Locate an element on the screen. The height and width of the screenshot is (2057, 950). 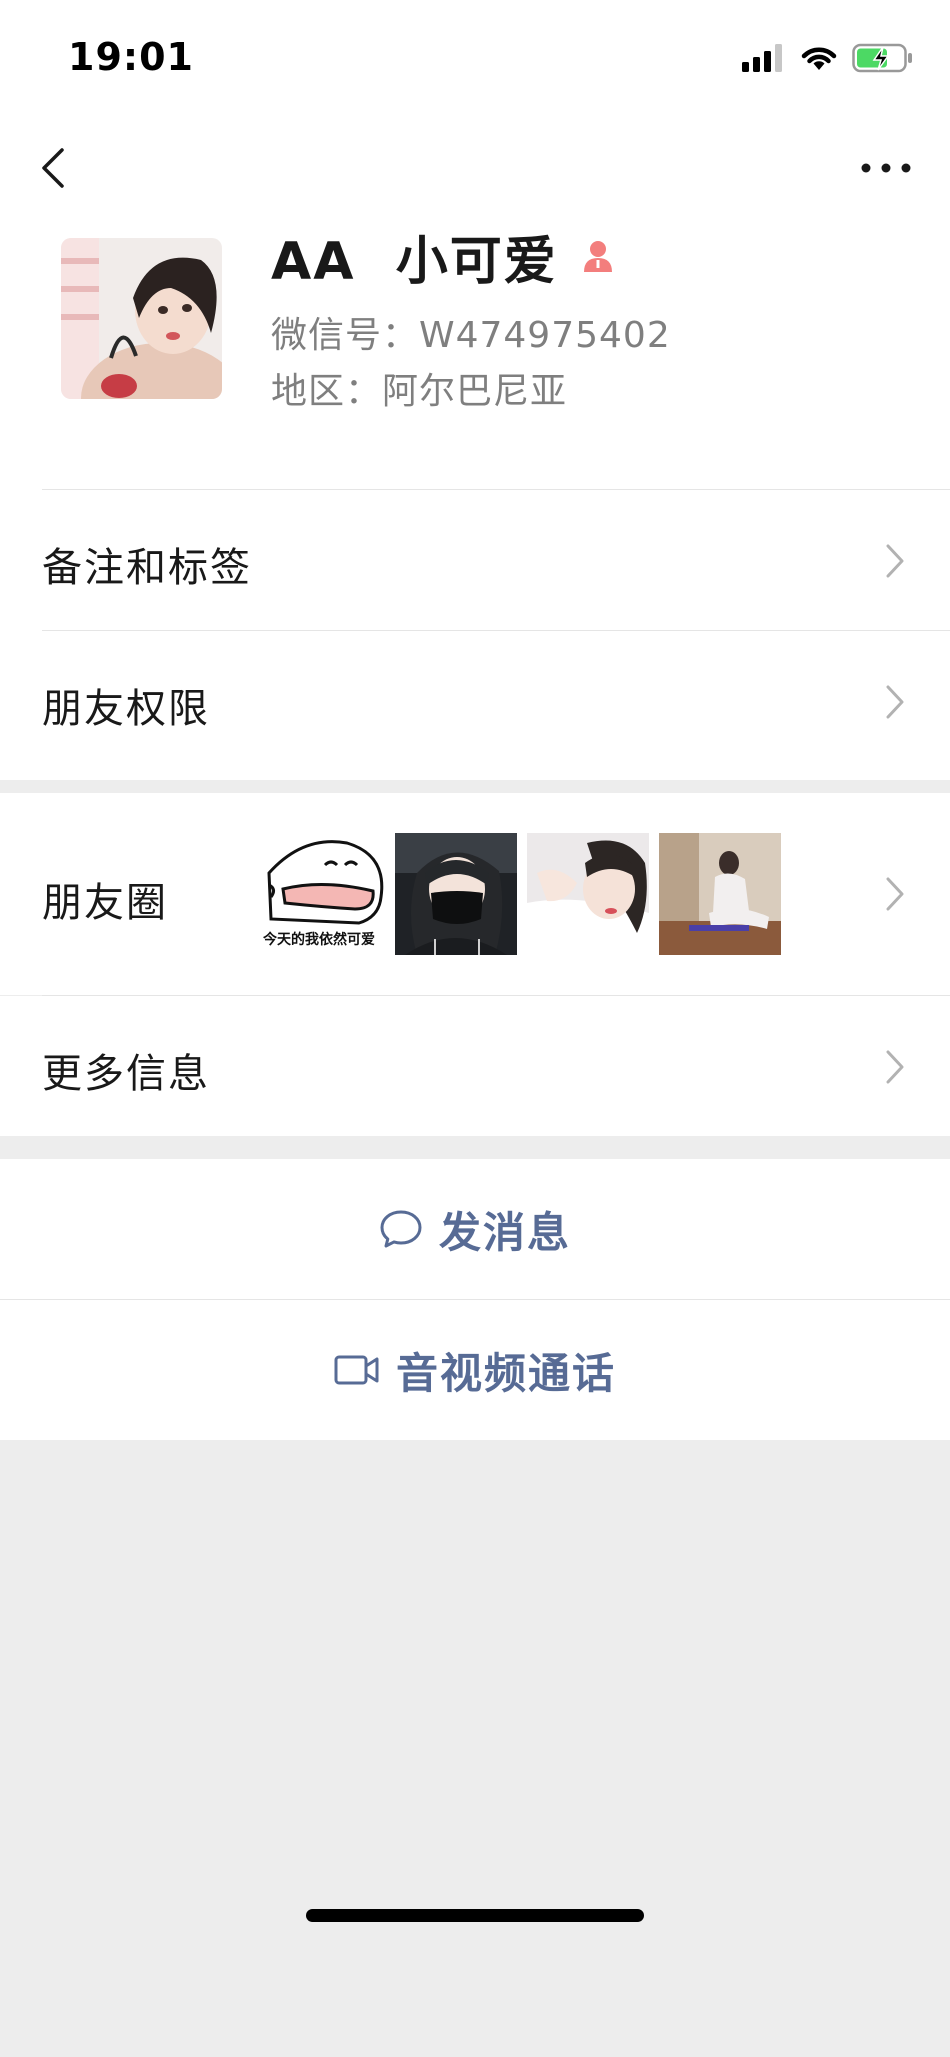
status-time: 19:01 is located at coordinates (131, 57).